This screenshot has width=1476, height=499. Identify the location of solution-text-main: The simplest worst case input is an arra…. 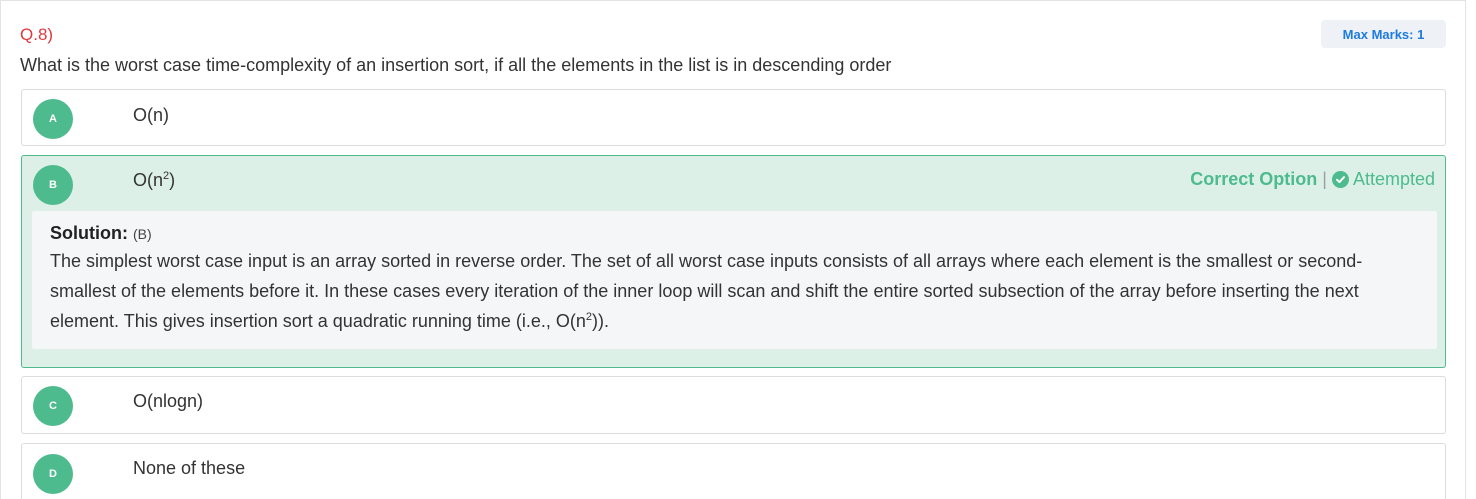
(706, 291).